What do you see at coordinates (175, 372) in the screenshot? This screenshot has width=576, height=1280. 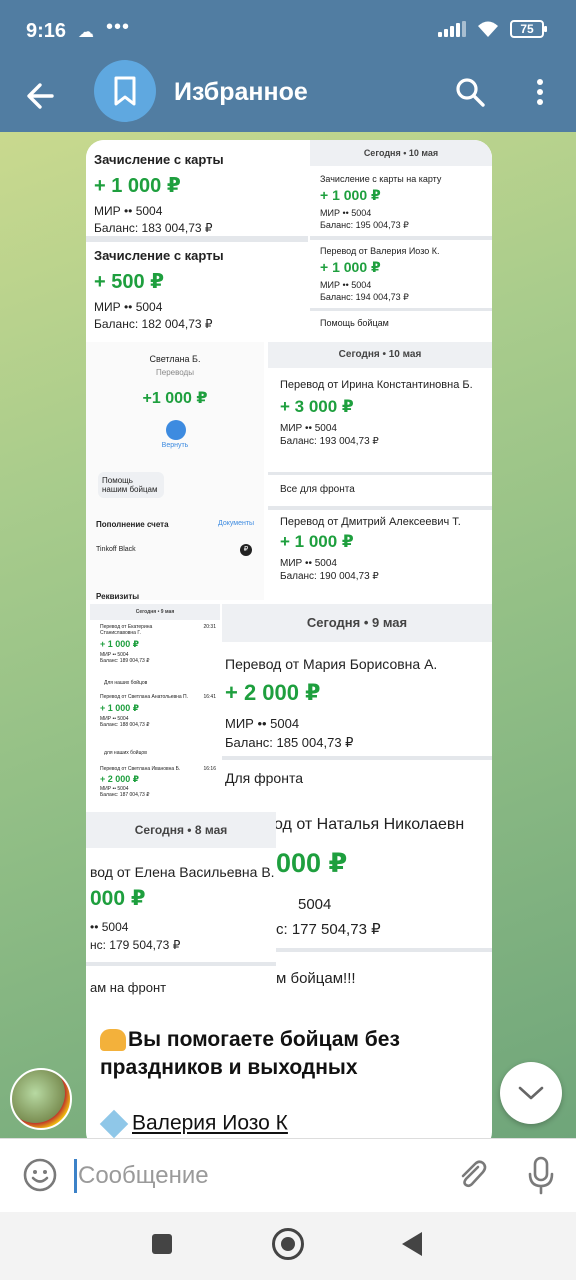 I see `transfer-type: Переводы` at bounding box center [175, 372].